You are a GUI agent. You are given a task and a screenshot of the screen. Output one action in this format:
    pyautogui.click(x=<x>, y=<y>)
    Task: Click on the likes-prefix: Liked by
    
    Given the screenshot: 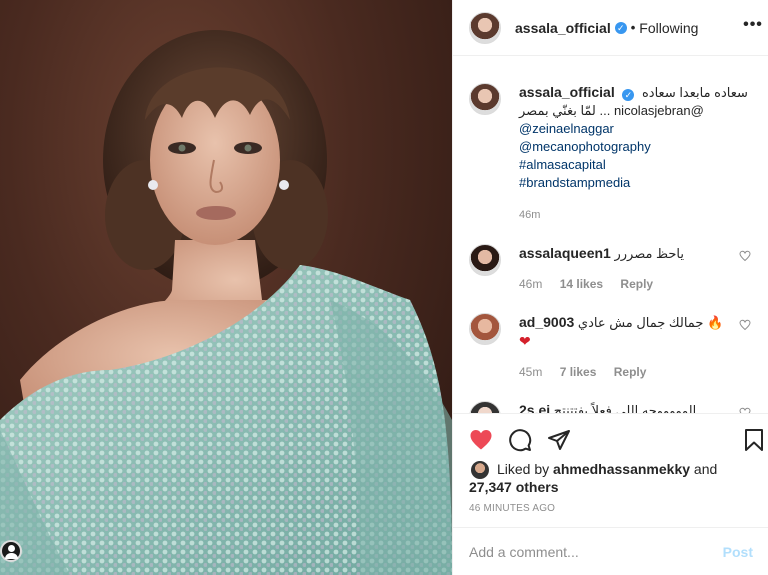 What is the action you would take?
    pyautogui.click(x=523, y=469)
    